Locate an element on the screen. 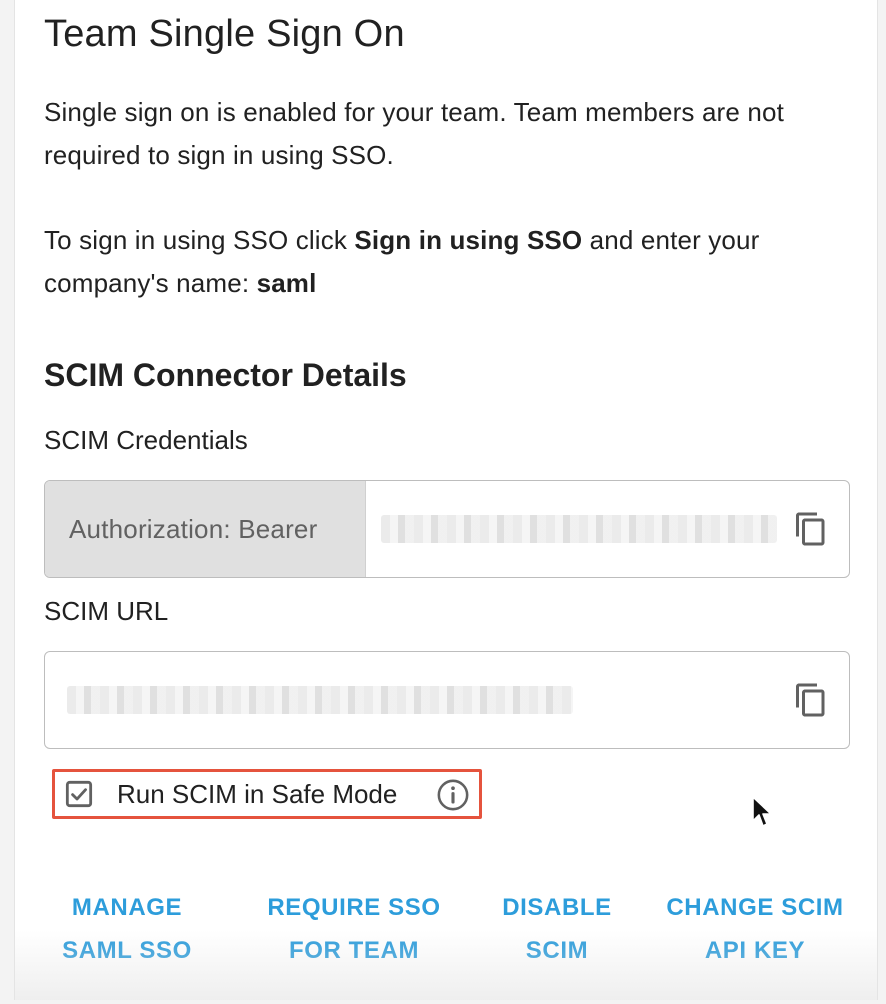  manage-saml-sso-button: MANAGE SAML SSO is located at coordinates (127, 929).